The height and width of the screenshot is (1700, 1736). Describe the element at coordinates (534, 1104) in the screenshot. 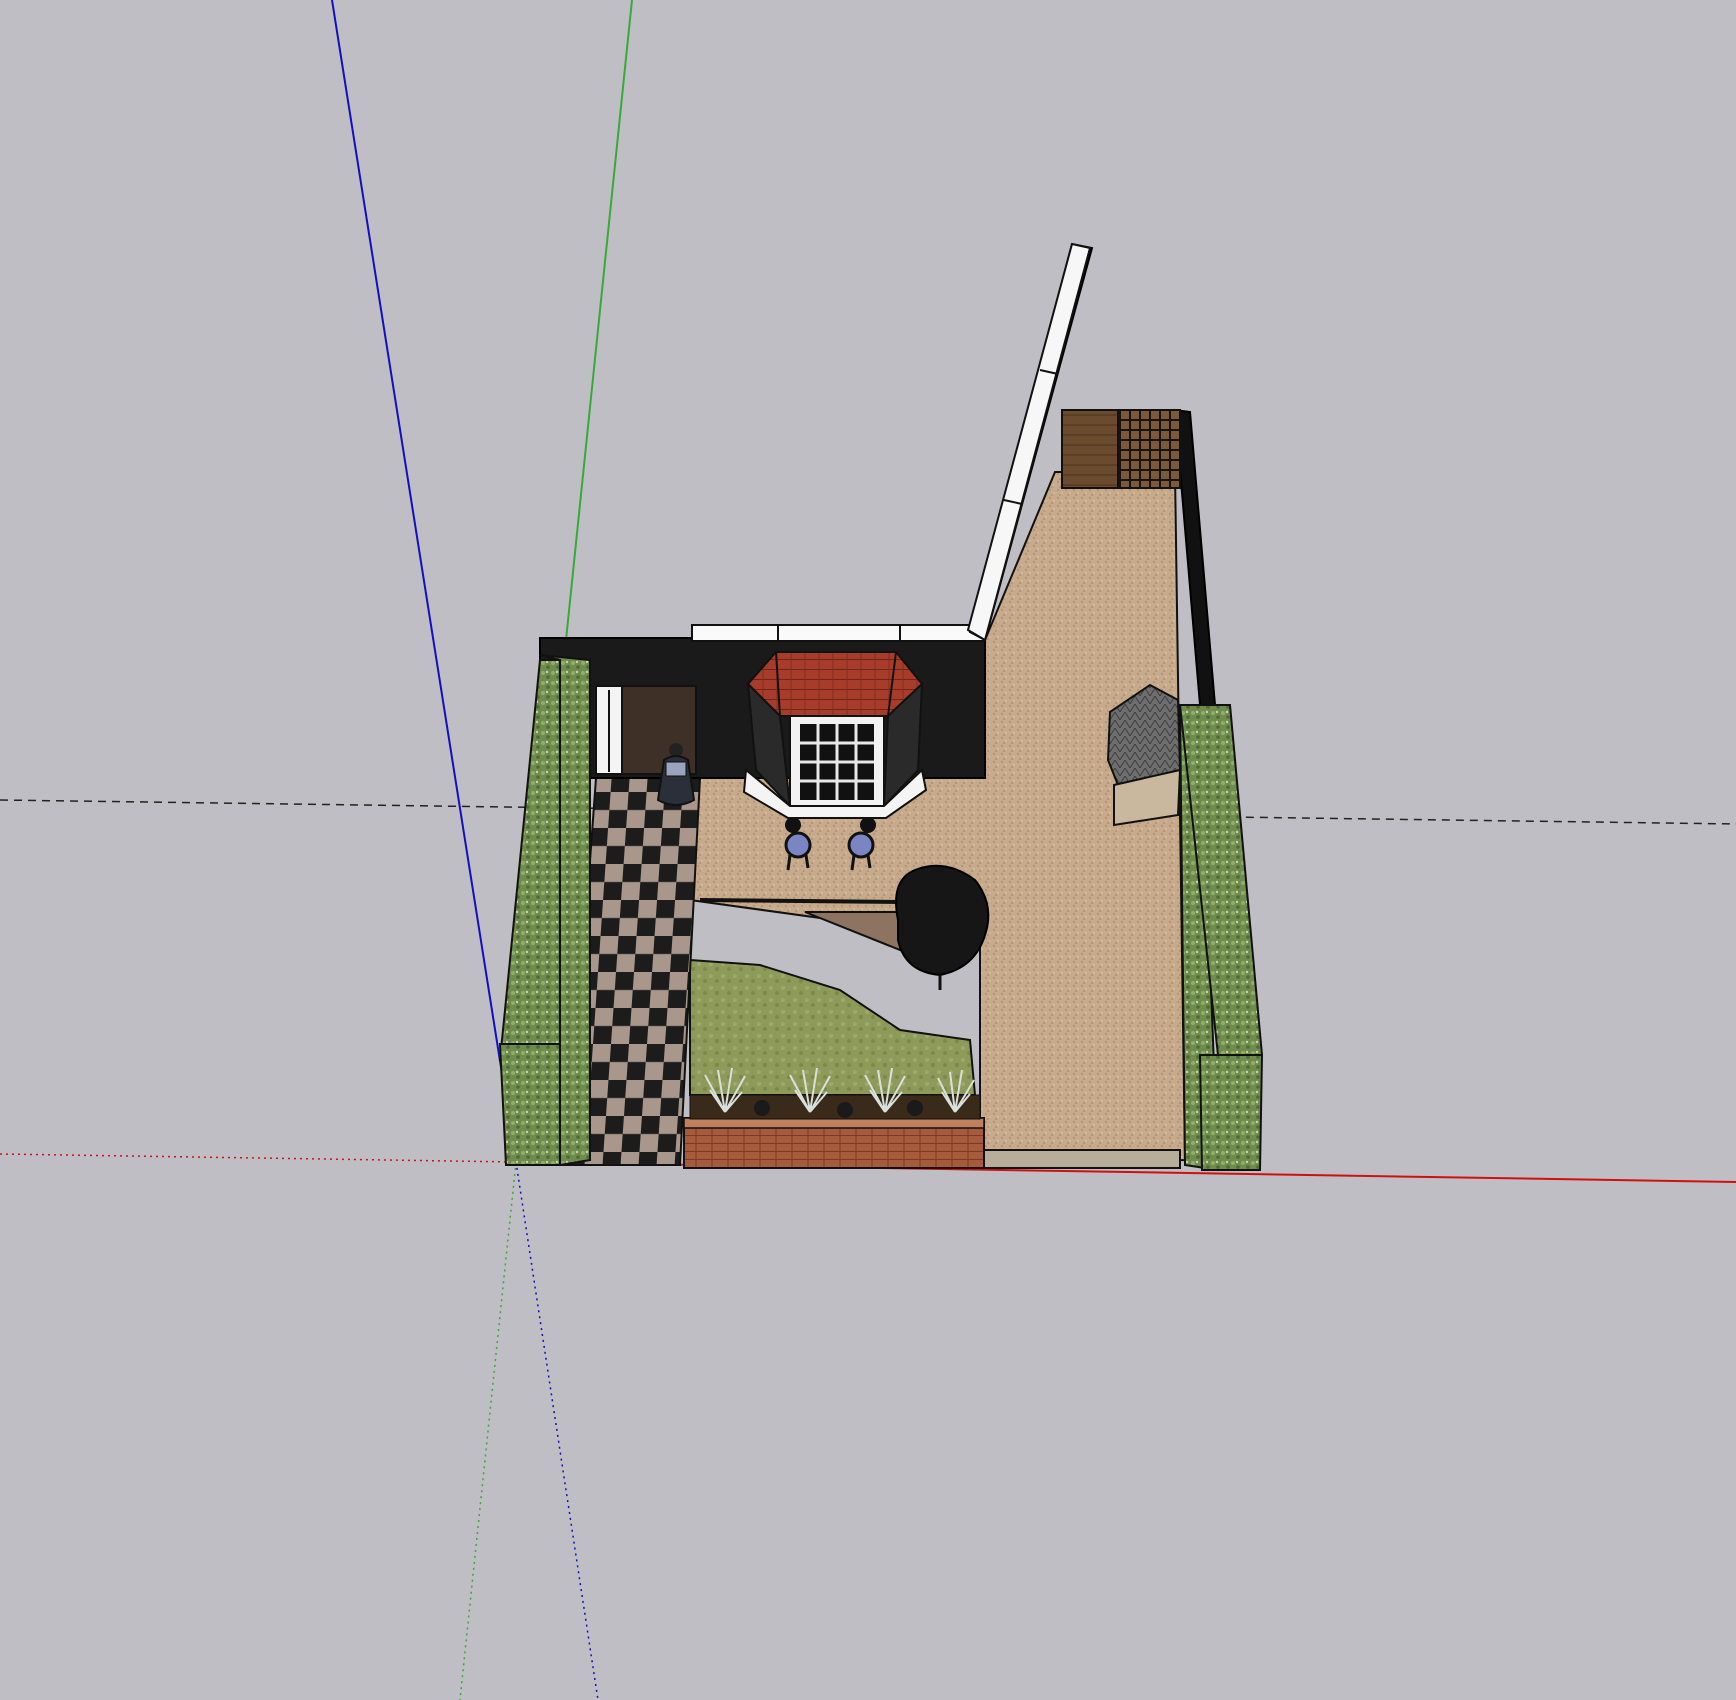

I see `left-hedge-front` at that location.